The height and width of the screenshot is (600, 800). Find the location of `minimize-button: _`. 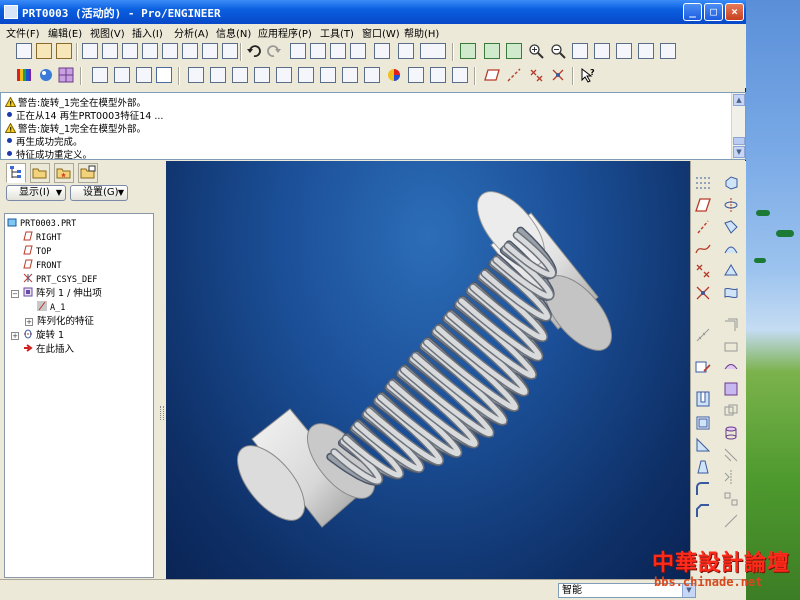

minimize-button: _ is located at coordinates (692, 12).